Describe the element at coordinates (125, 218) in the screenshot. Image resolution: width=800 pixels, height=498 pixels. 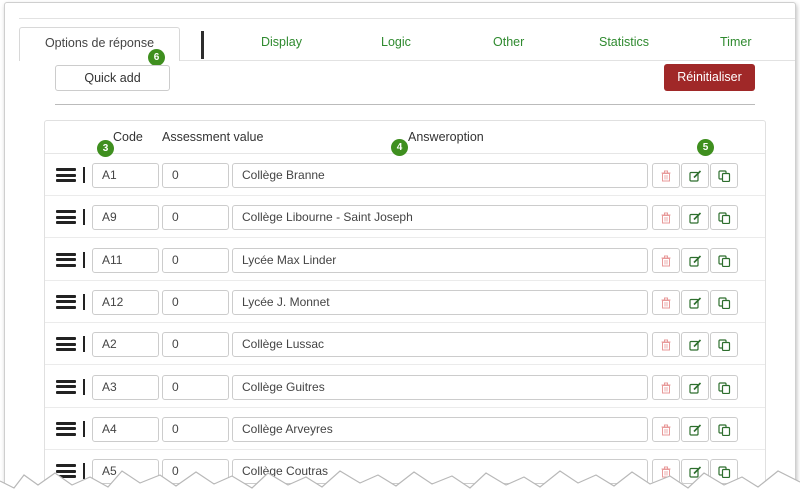
I see `code-input: A9` at that location.